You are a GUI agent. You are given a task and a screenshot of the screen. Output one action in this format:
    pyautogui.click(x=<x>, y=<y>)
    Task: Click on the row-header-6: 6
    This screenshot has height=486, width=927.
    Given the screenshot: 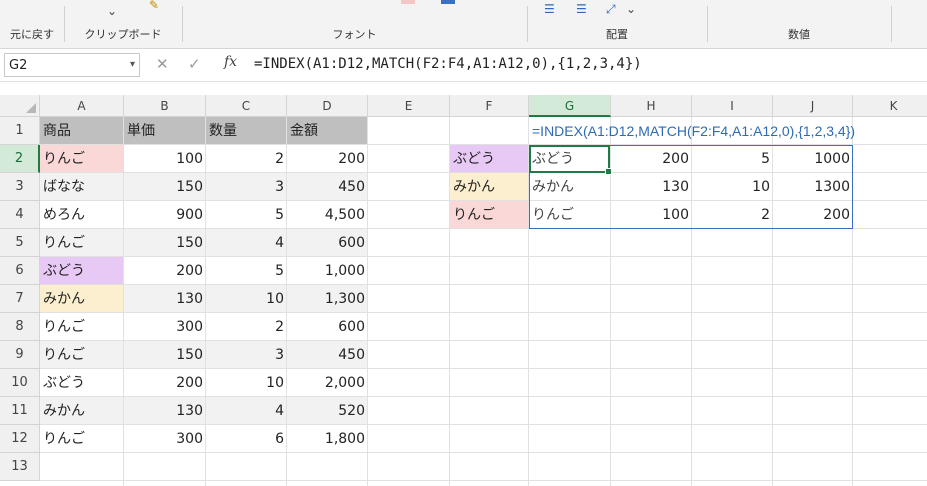 What is the action you would take?
    pyautogui.click(x=20, y=271)
    